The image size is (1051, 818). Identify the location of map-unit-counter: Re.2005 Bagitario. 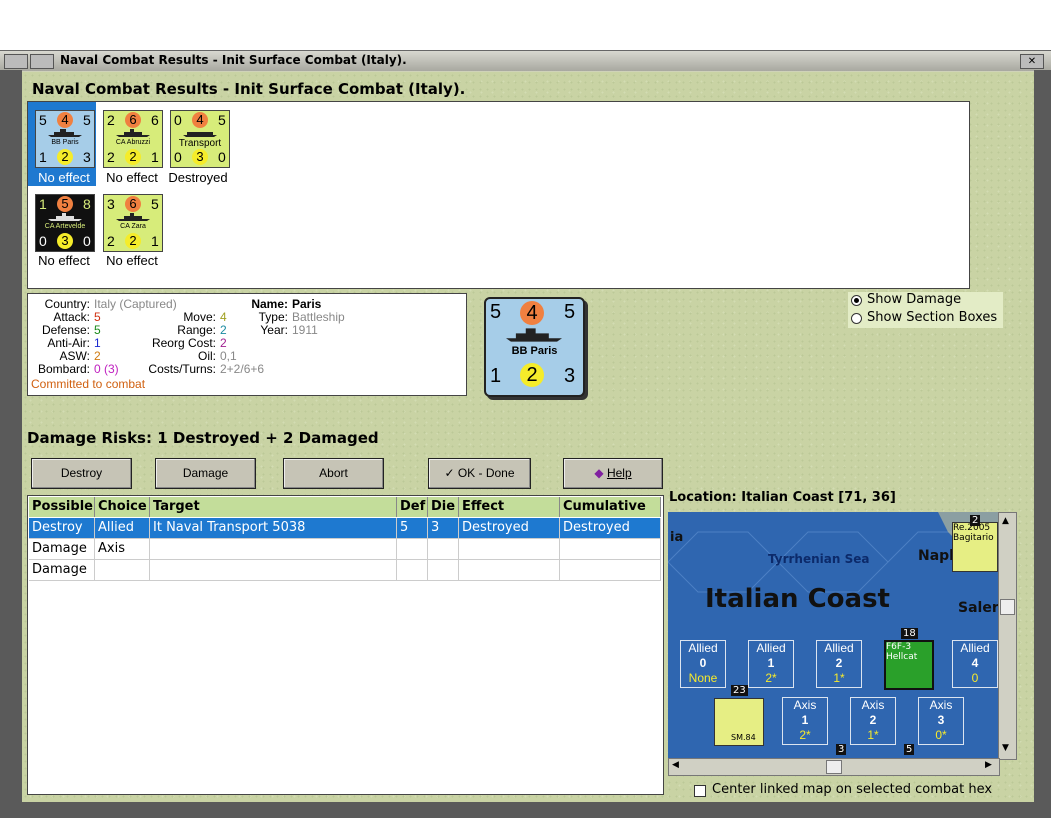
(975, 547).